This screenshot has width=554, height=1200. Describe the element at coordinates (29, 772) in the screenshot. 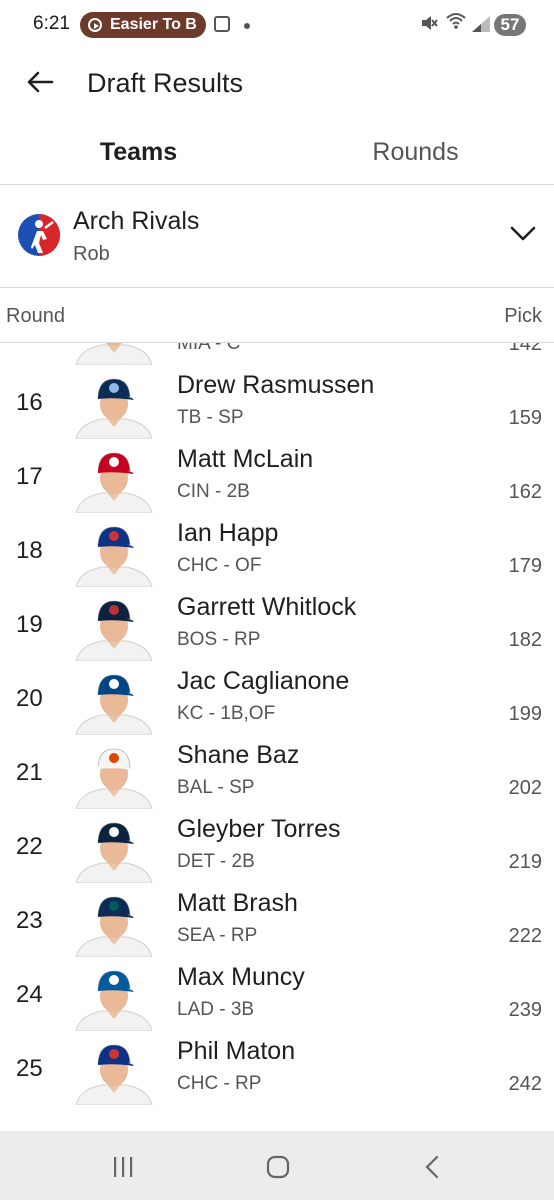

I see `pick-round: 21` at that location.